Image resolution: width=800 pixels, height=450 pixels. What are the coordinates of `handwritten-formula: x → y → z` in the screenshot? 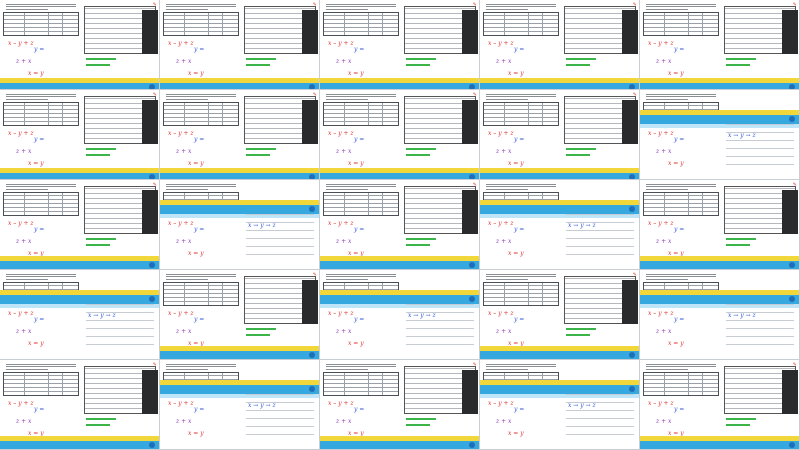 It's located at (582, 225).